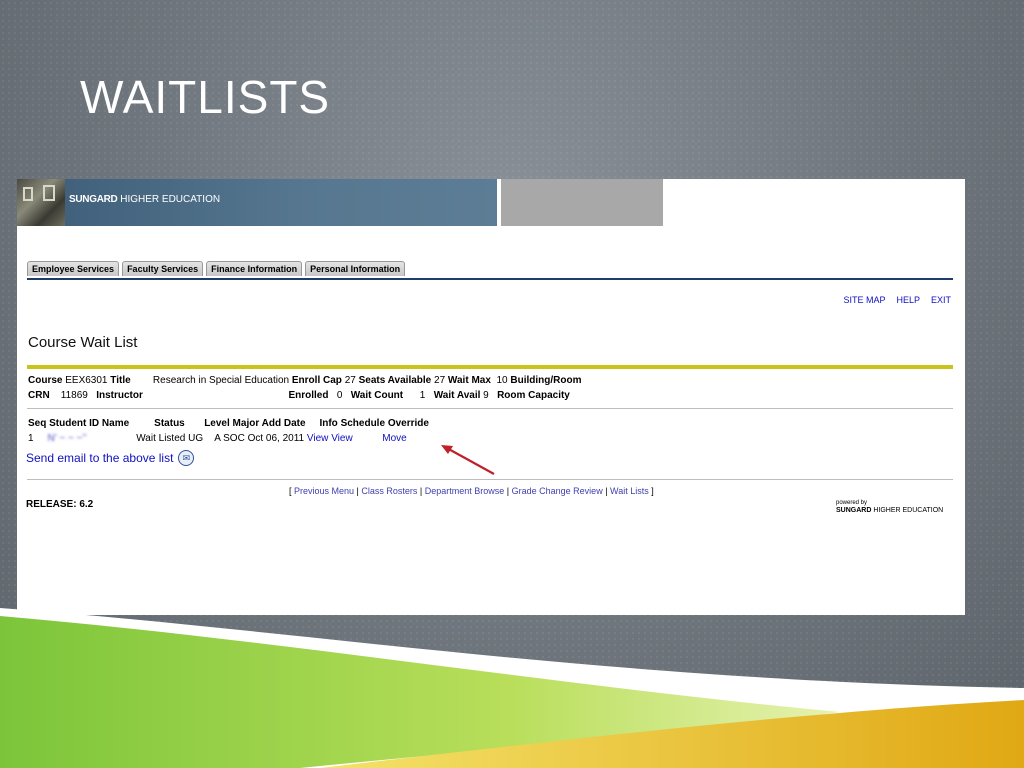  Describe the element at coordinates (490, 479) in the screenshot. I see `footer-divider` at that location.